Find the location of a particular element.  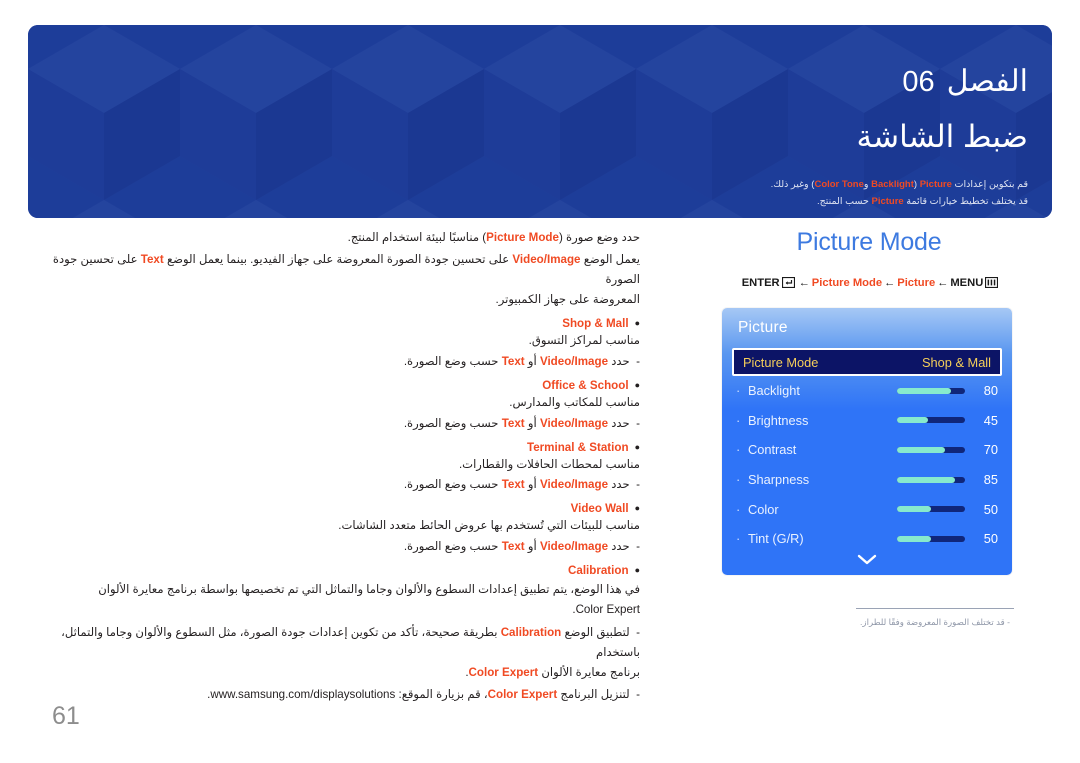

note1-term-backlight: Backlight is located at coordinates (892, 184).